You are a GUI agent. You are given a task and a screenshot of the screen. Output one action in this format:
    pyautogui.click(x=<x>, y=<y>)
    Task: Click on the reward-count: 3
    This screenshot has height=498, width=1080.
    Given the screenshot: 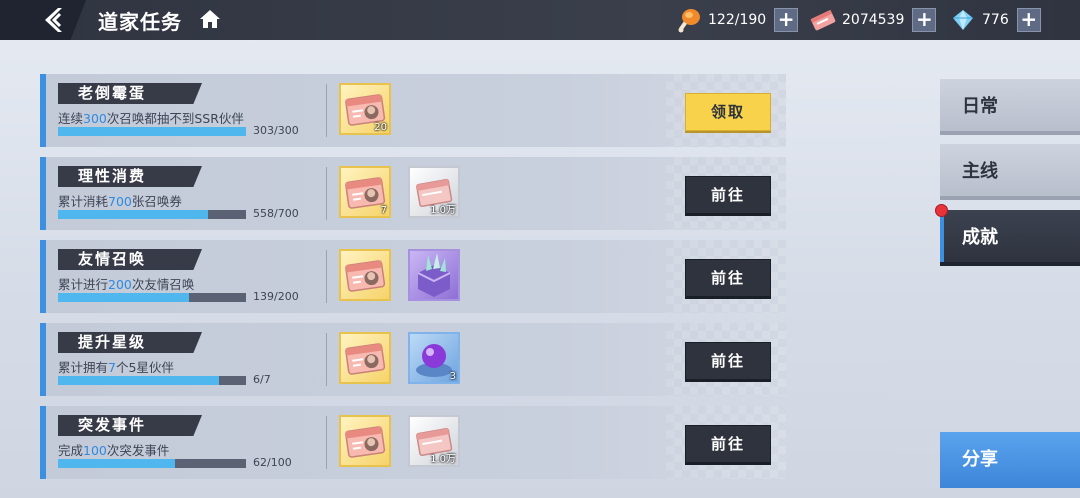 What is the action you would take?
    pyautogui.click(x=452, y=376)
    